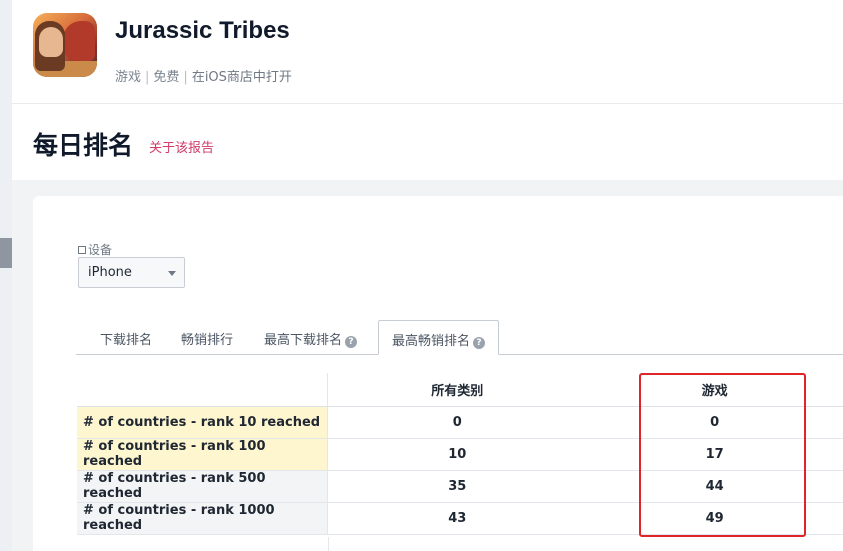  What do you see at coordinates (311, 338) in the screenshot?
I see `tab-top-download-rank: 最高下载排名?` at bounding box center [311, 338].